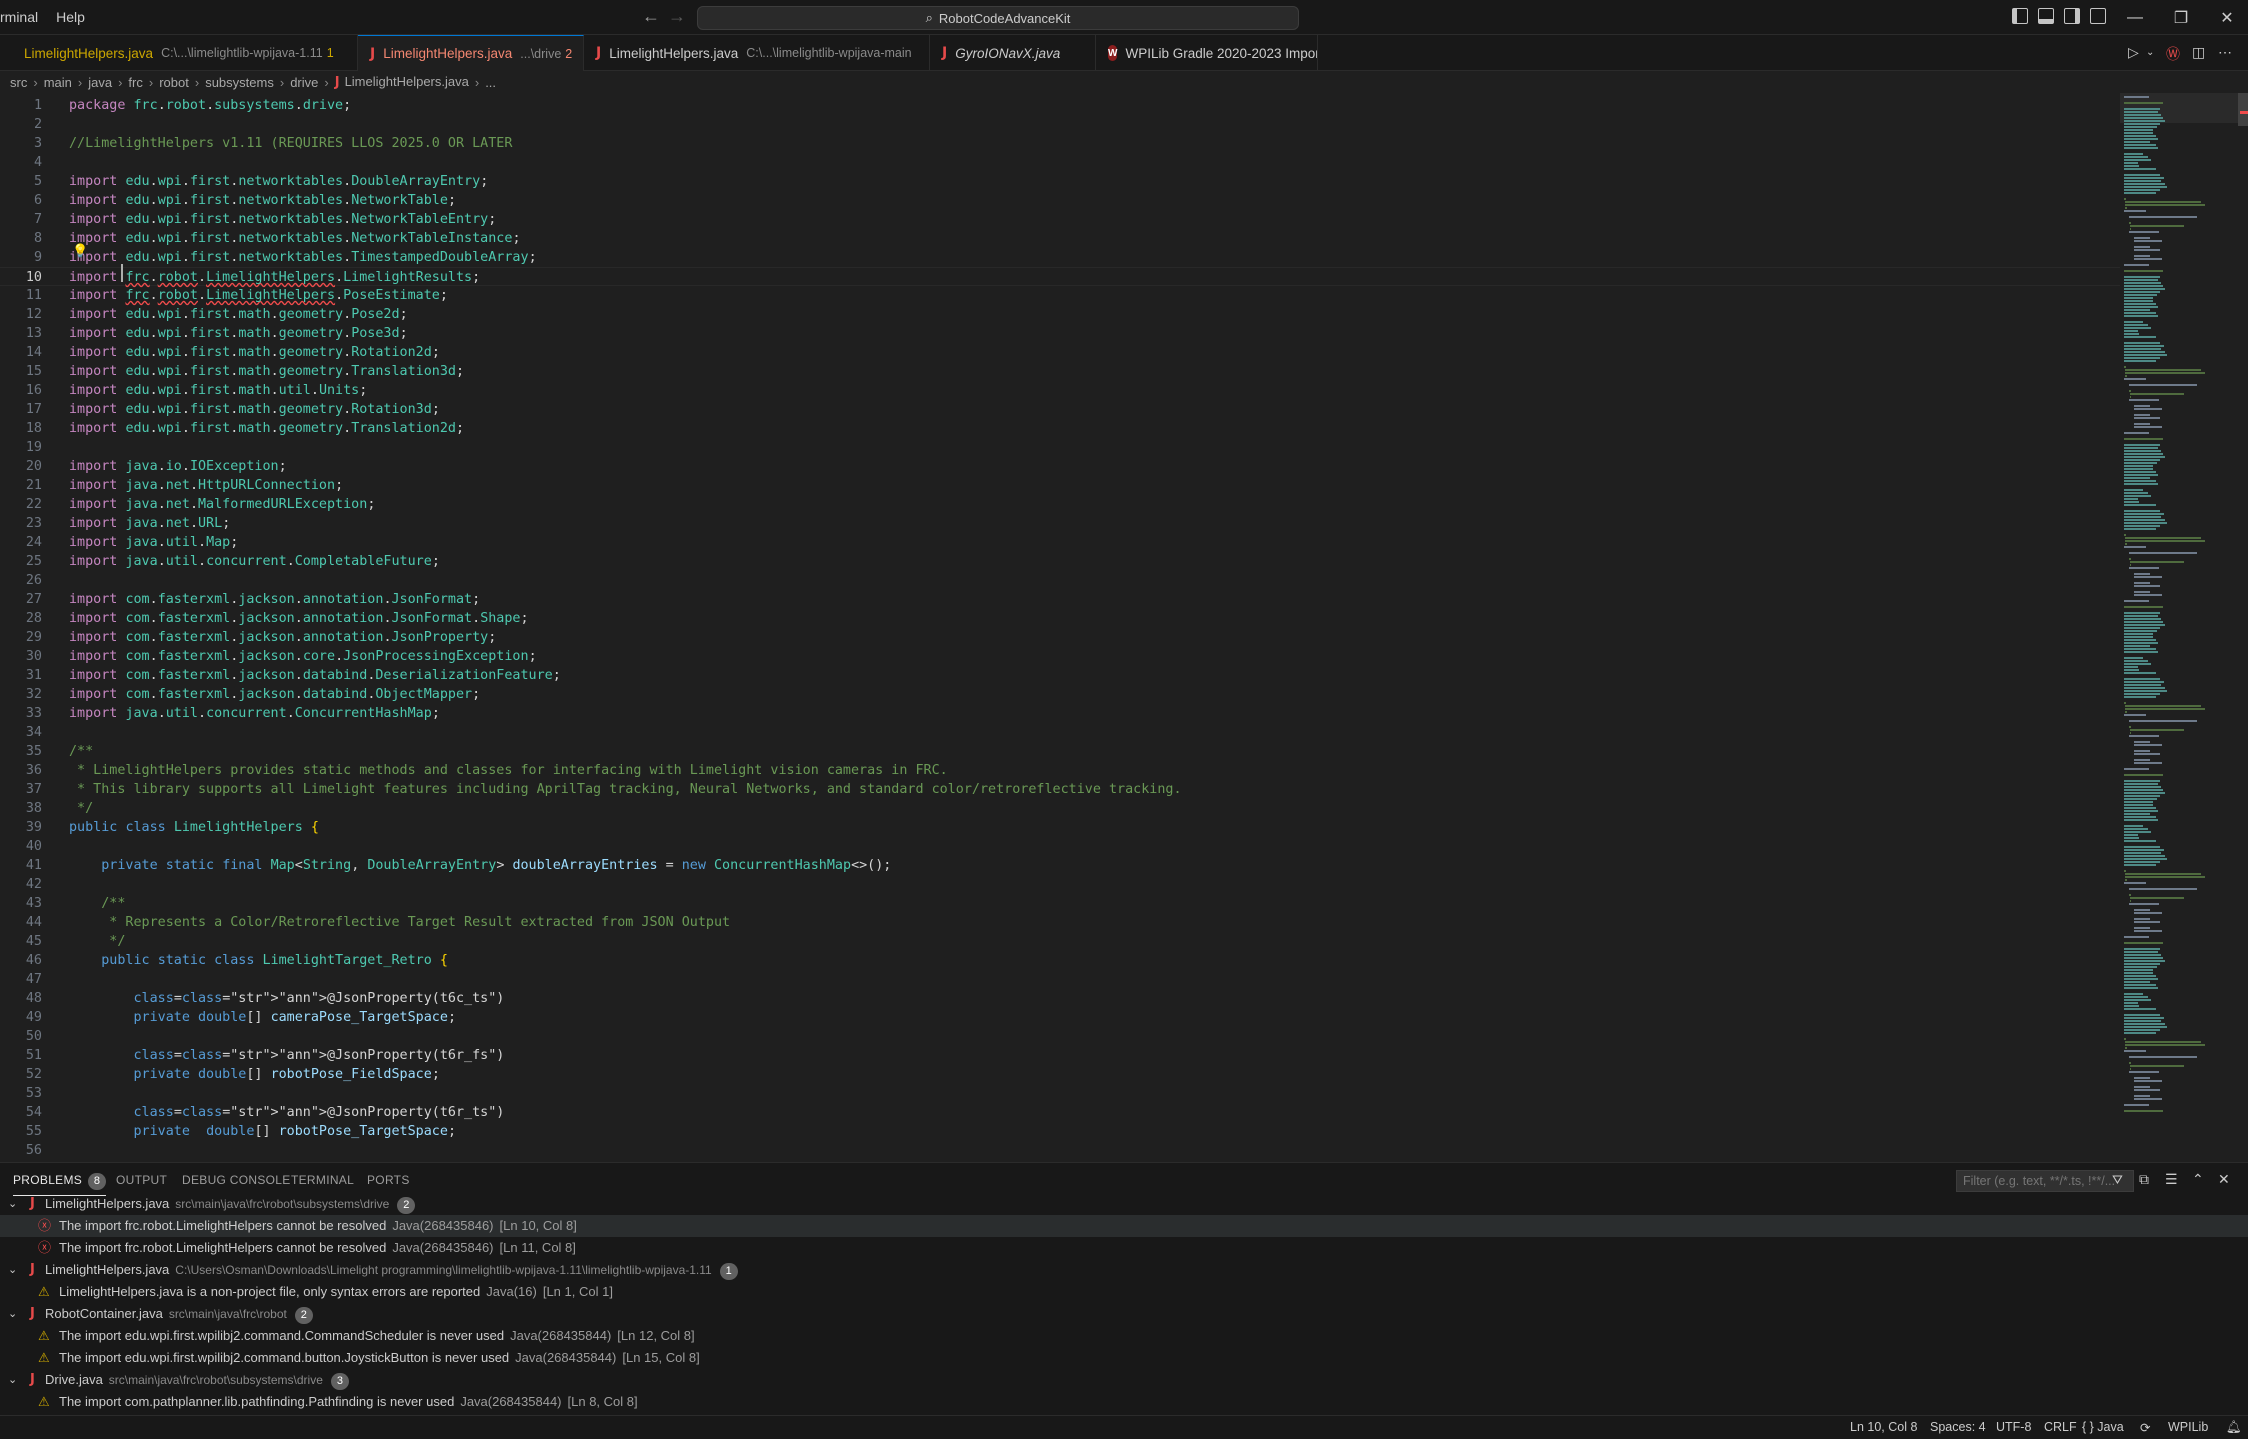 The height and width of the screenshot is (1439, 2248). What do you see at coordinates (2179, 625) in the screenshot?
I see `minimap` at bounding box center [2179, 625].